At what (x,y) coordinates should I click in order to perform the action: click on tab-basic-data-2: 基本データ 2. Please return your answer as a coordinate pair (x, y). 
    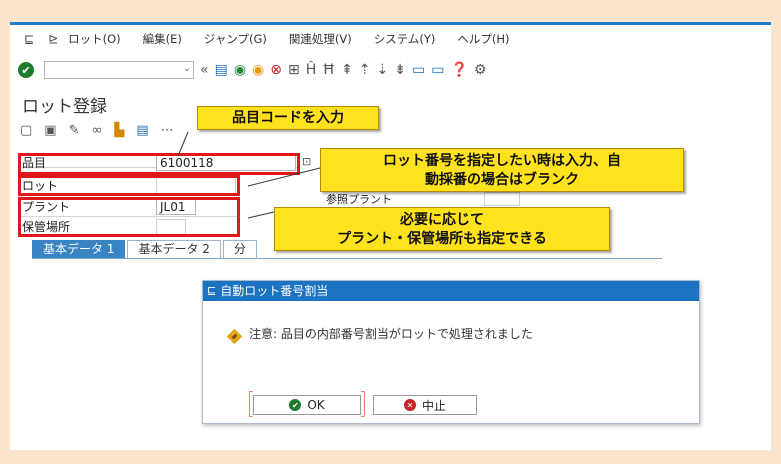
    Looking at the image, I should click on (174, 249).